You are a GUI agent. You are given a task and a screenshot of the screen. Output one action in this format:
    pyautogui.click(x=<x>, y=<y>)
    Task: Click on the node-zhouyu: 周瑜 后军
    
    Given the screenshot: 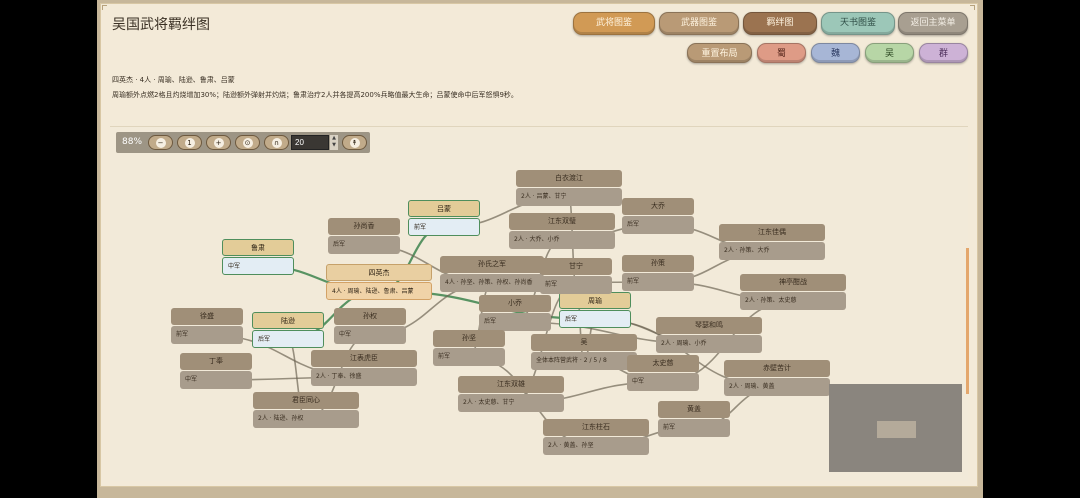 What is the action you would take?
    pyautogui.click(x=595, y=310)
    